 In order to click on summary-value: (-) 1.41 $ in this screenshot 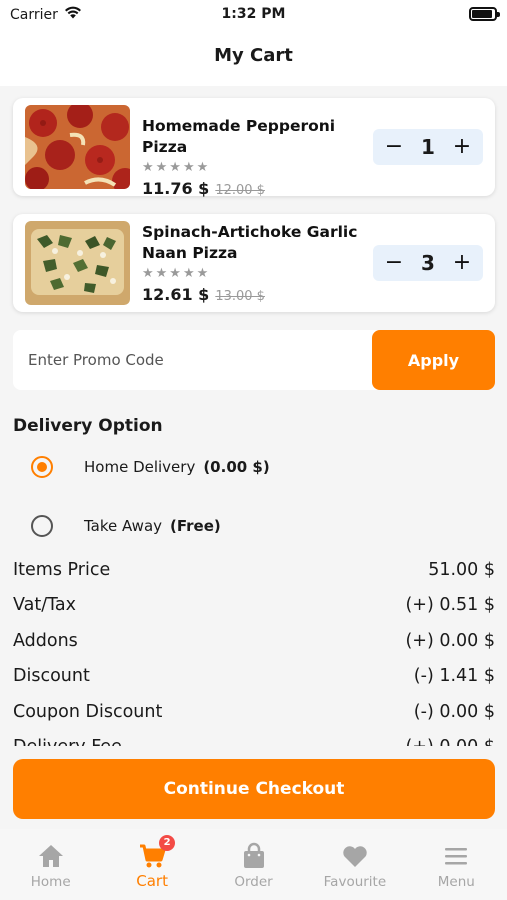, I will do `click(454, 676)`.